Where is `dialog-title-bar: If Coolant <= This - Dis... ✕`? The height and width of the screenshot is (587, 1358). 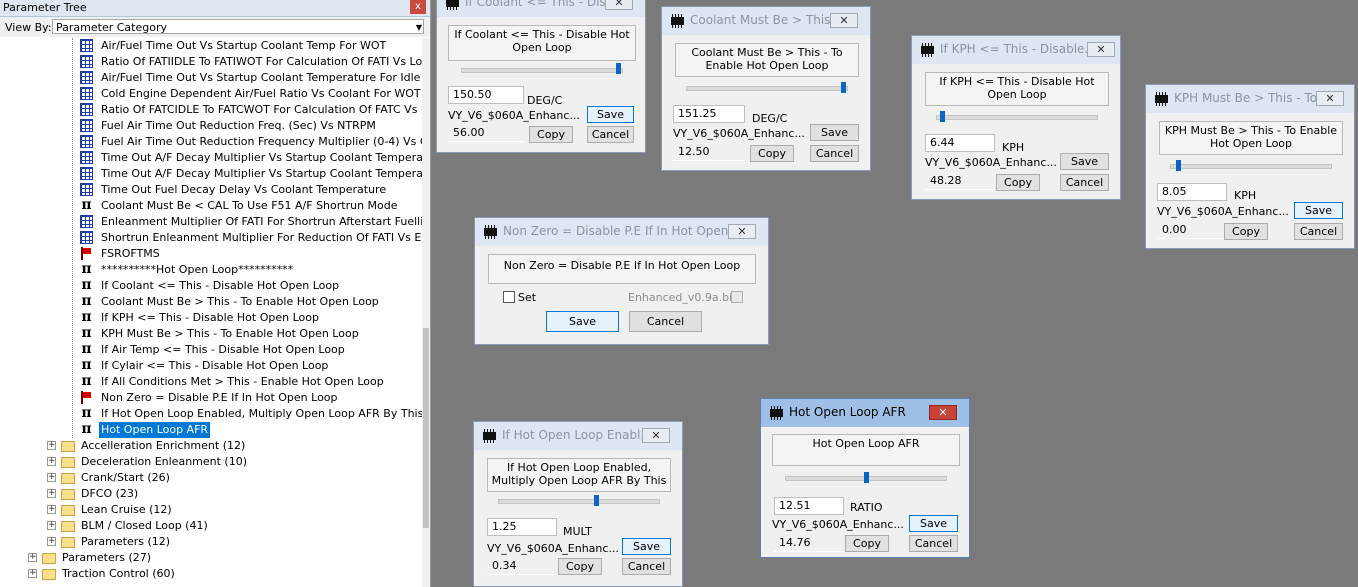 dialog-title-bar: If Coolant <= This - Dis... ✕ is located at coordinates (541, 8).